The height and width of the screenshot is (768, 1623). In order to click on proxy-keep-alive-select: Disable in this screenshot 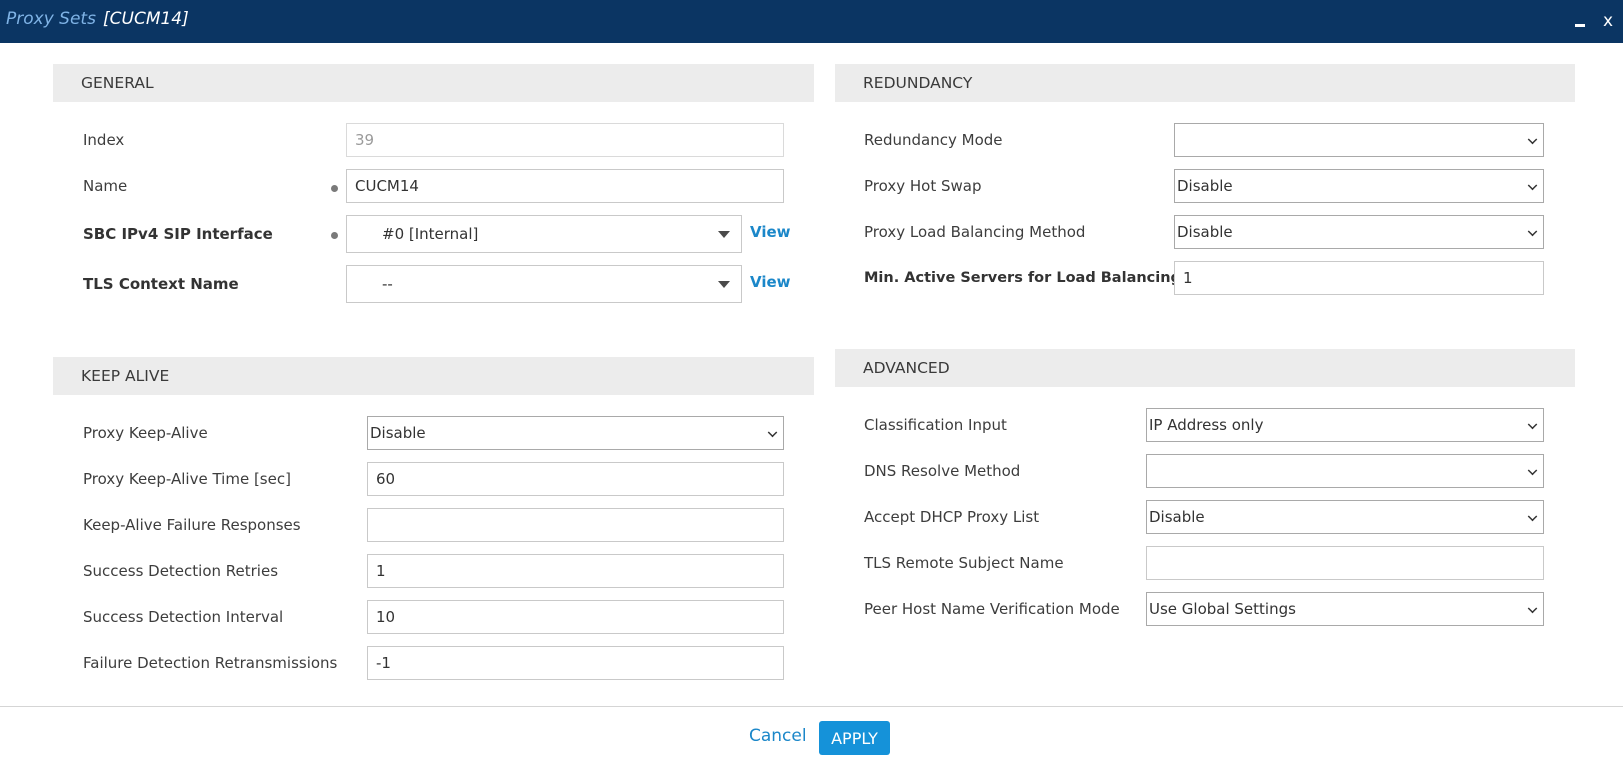, I will do `click(575, 433)`.